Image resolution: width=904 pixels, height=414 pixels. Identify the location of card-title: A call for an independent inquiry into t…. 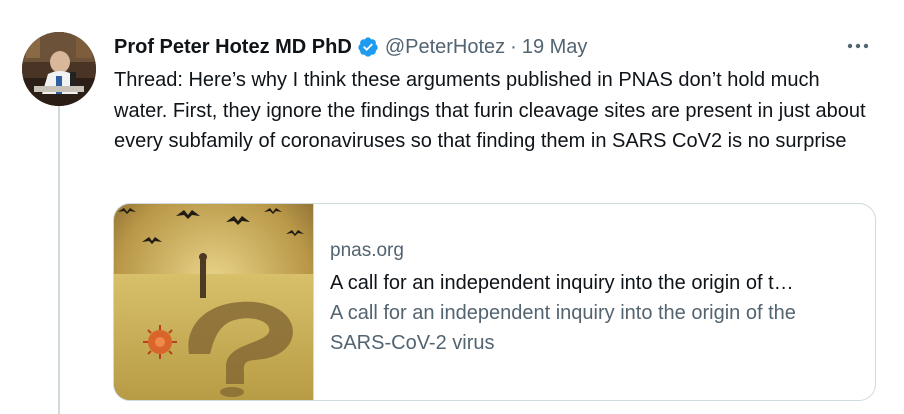
(562, 283).